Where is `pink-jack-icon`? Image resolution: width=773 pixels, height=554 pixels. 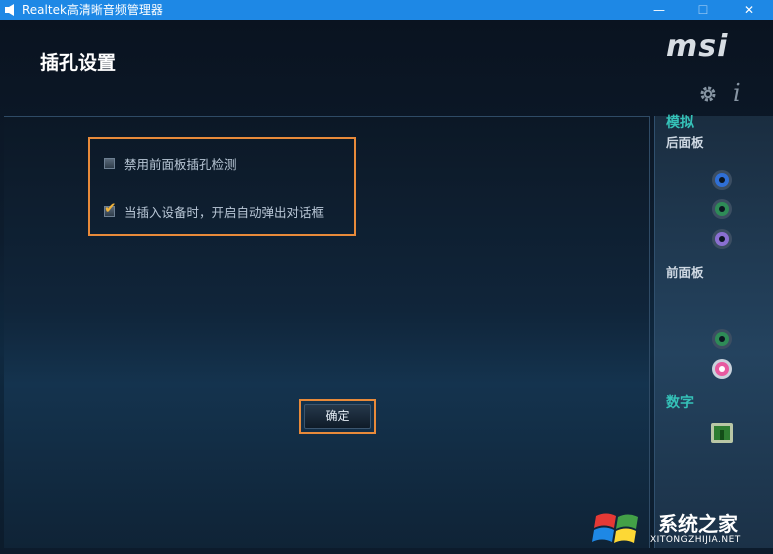
pink-jack-icon is located at coordinates (722, 369).